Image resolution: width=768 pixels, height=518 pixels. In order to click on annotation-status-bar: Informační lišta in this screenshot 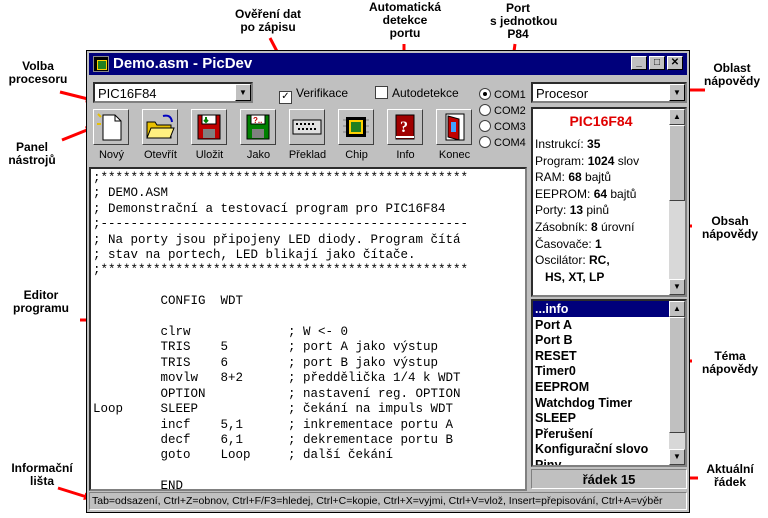, I will do `click(42, 474)`.